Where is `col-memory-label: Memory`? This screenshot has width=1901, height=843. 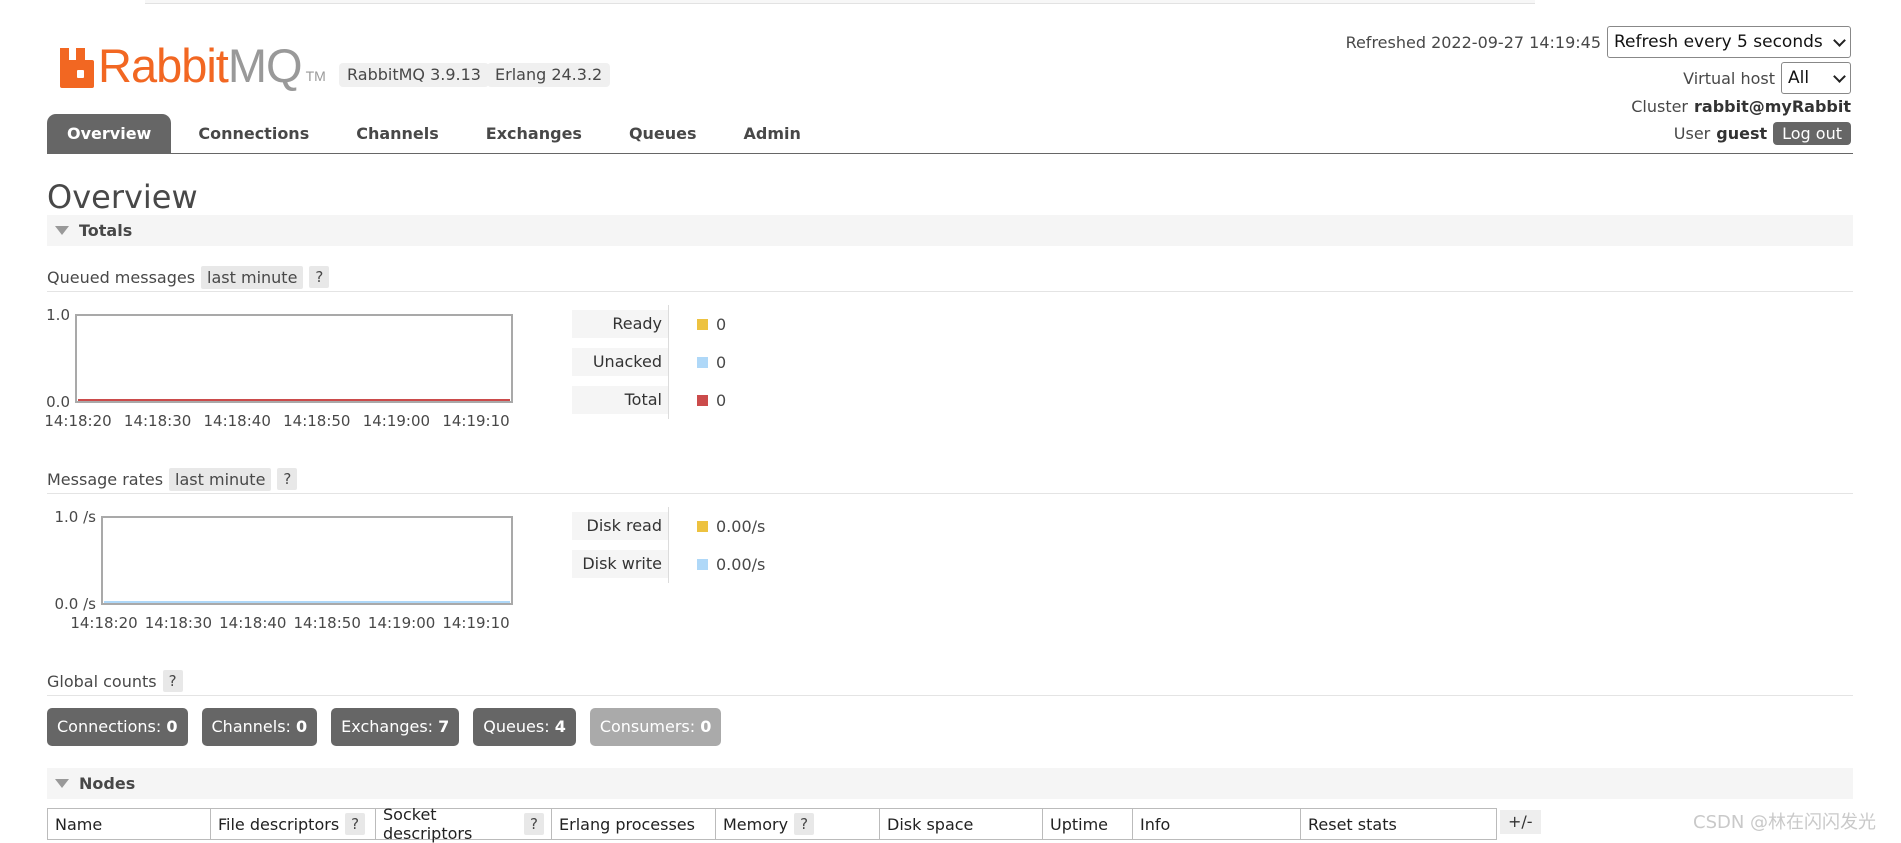
col-memory-label: Memory is located at coordinates (756, 824).